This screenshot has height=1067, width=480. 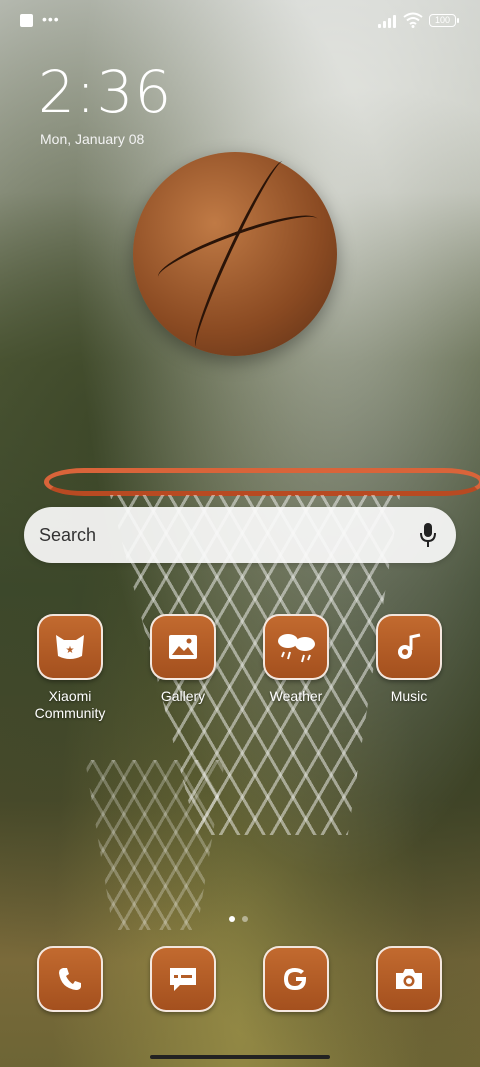 What do you see at coordinates (296, 696) in the screenshot?
I see `app-label: Weather` at bounding box center [296, 696].